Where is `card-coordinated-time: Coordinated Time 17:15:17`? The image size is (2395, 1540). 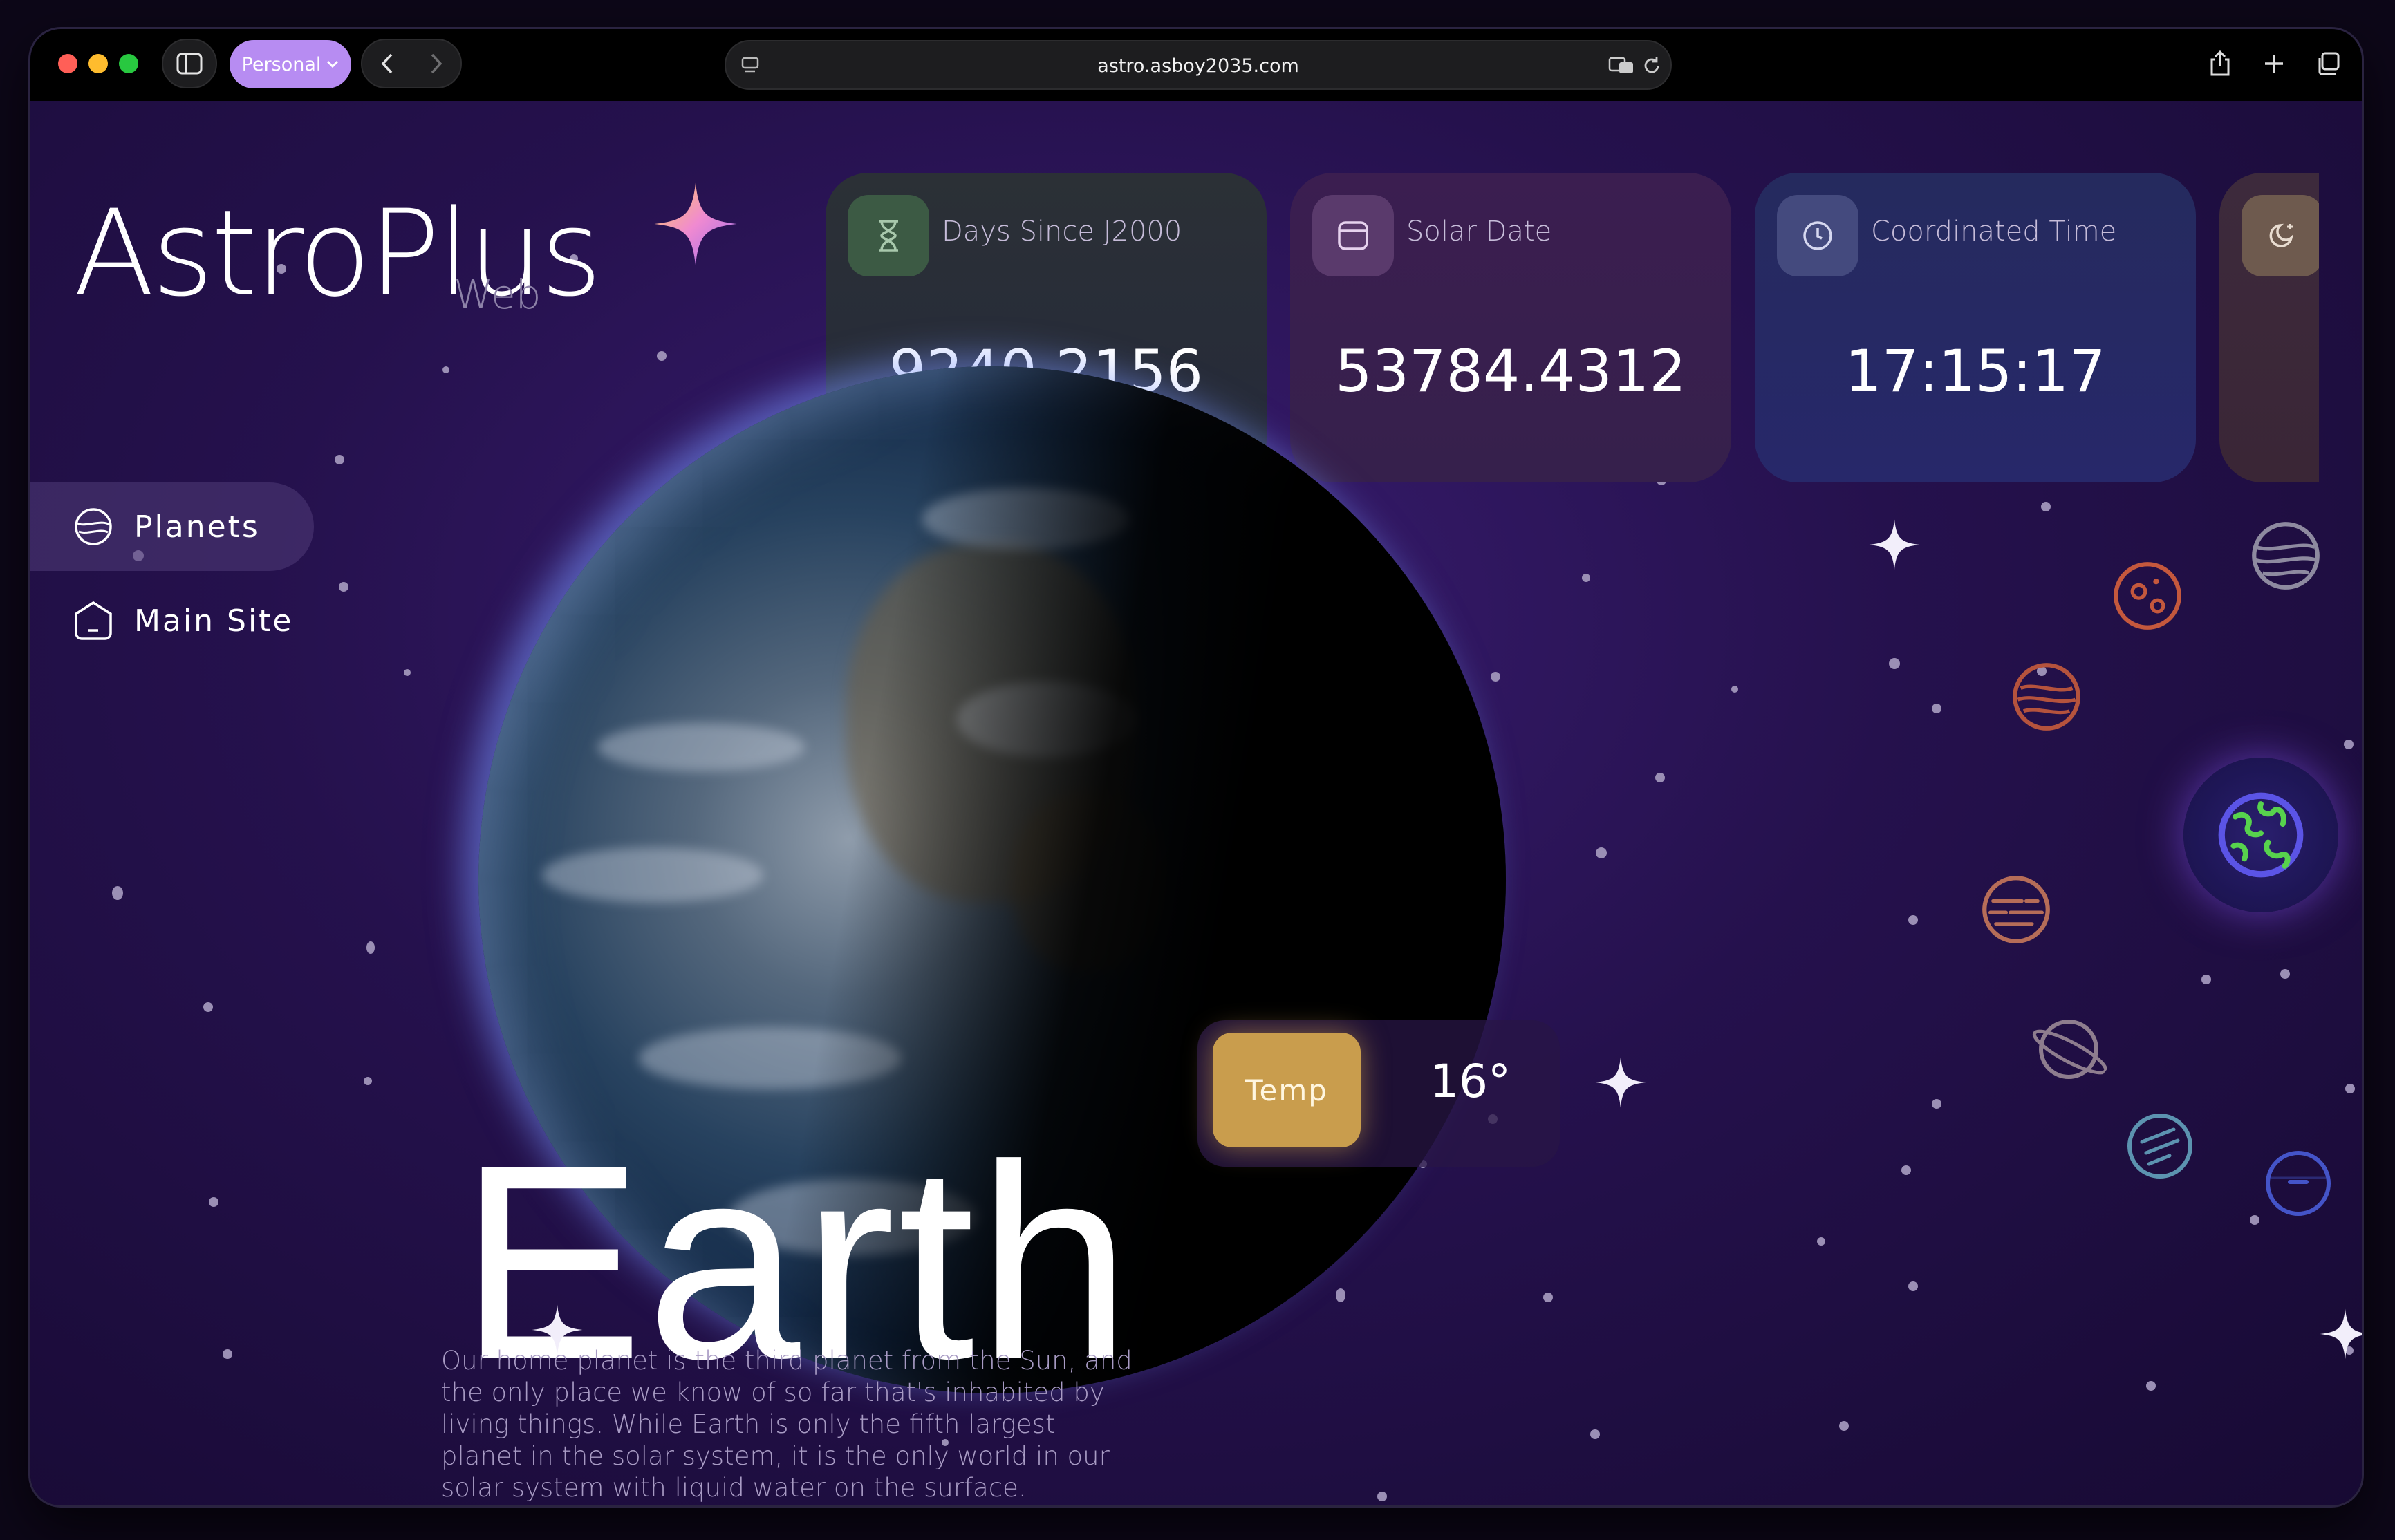 card-coordinated-time: Coordinated Time 17:15:17 is located at coordinates (1975, 327).